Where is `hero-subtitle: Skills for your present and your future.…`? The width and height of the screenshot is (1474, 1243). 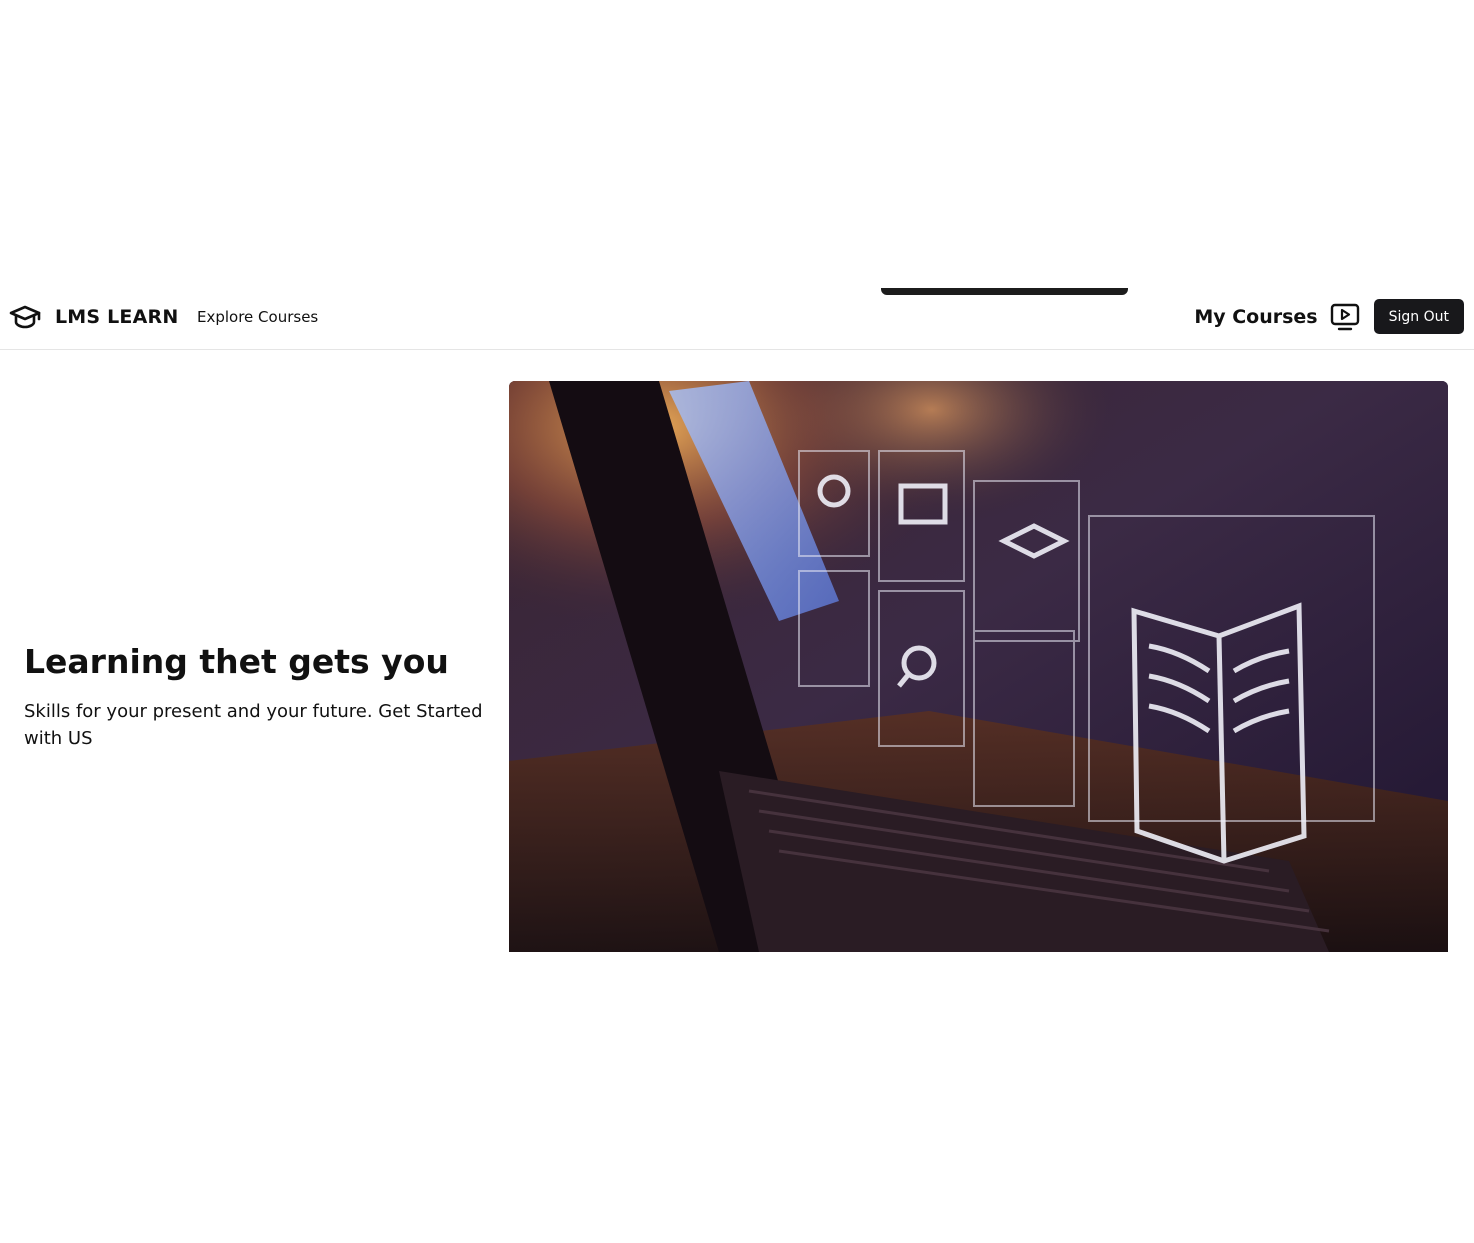
hero-subtitle: Skills for your present and your future.… is located at coordinates (253, 725).